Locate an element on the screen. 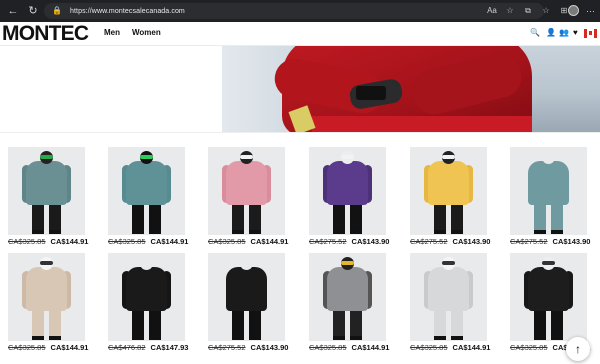  site-logo: MONTEC is located at coordinates (45, 34).